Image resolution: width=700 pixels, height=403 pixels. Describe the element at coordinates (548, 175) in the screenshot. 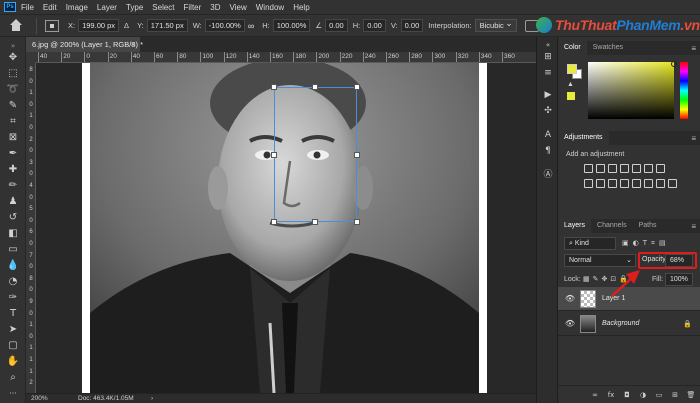

I see `glyphs-icon: Ⓐ` at that location.